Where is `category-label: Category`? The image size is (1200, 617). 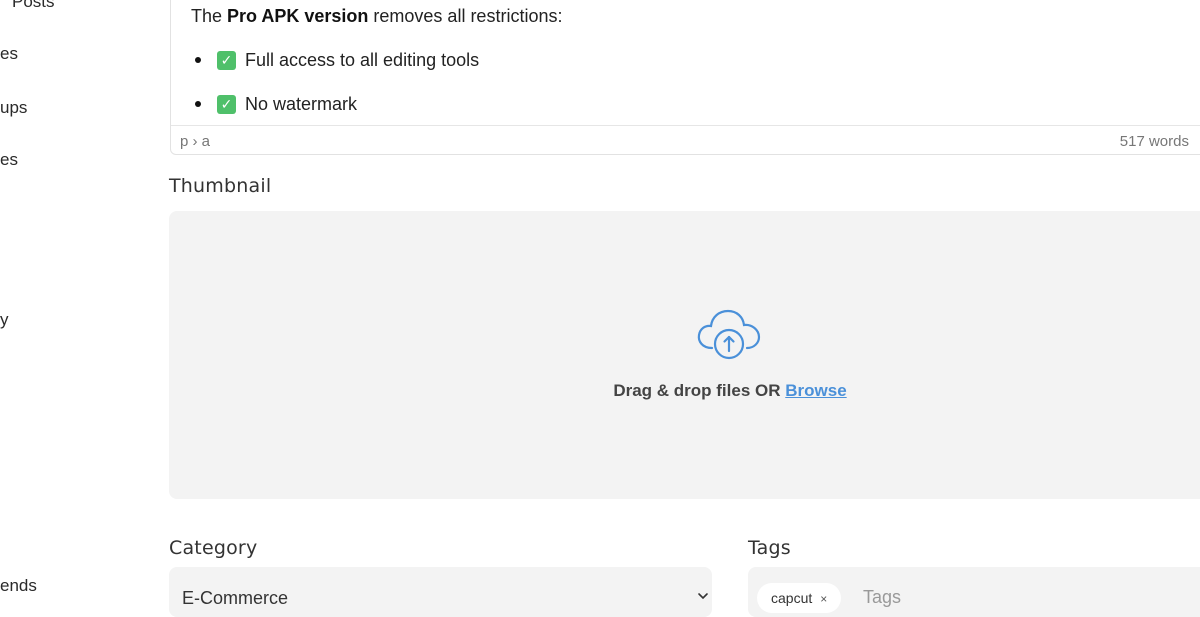
category-label: Category is located at coordinates (213, 548).